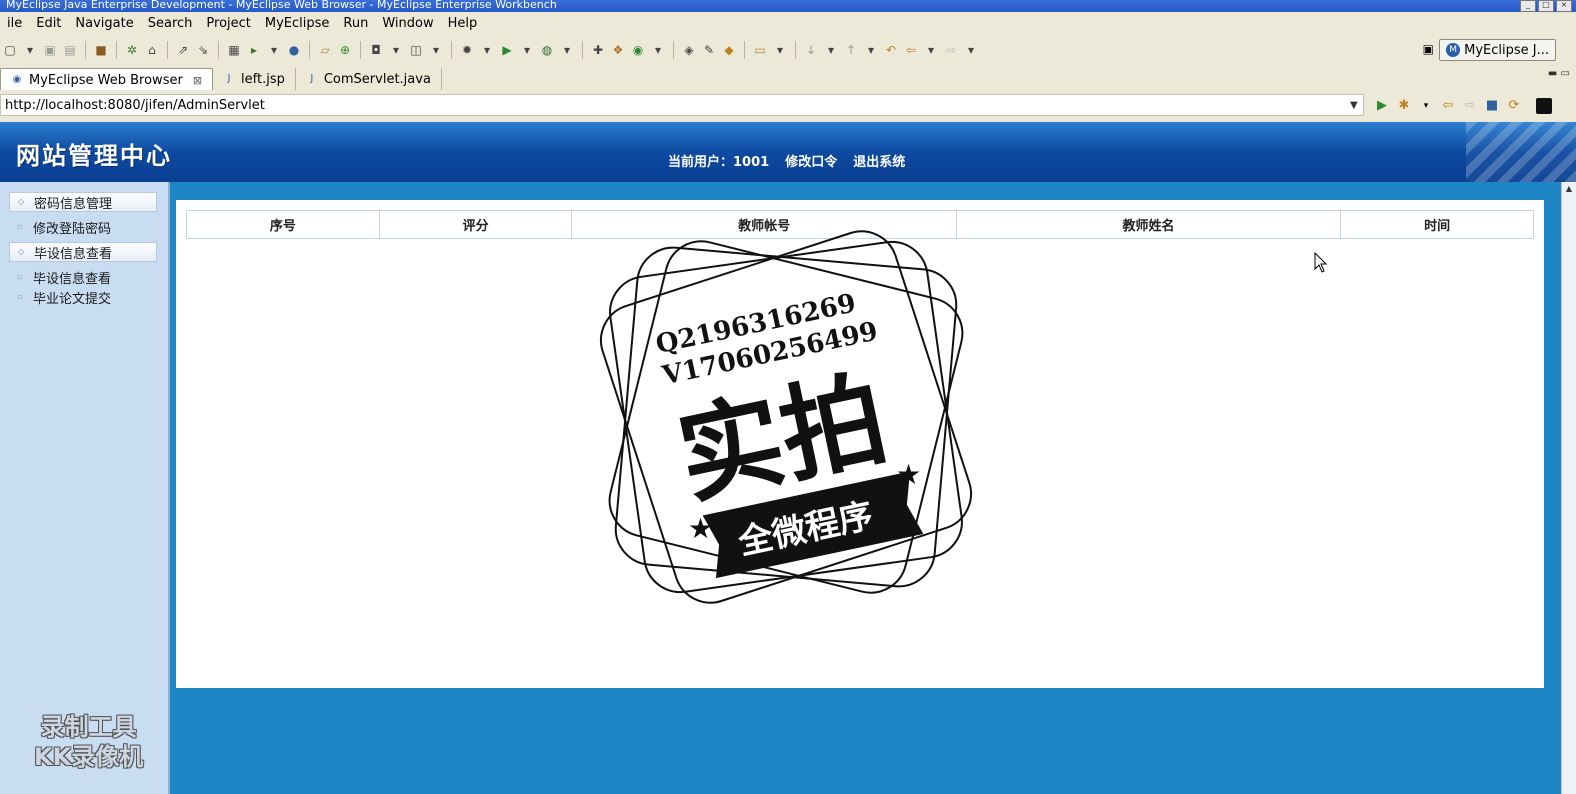  I want to click on open-type-icon: ▸, so click(254, 50).